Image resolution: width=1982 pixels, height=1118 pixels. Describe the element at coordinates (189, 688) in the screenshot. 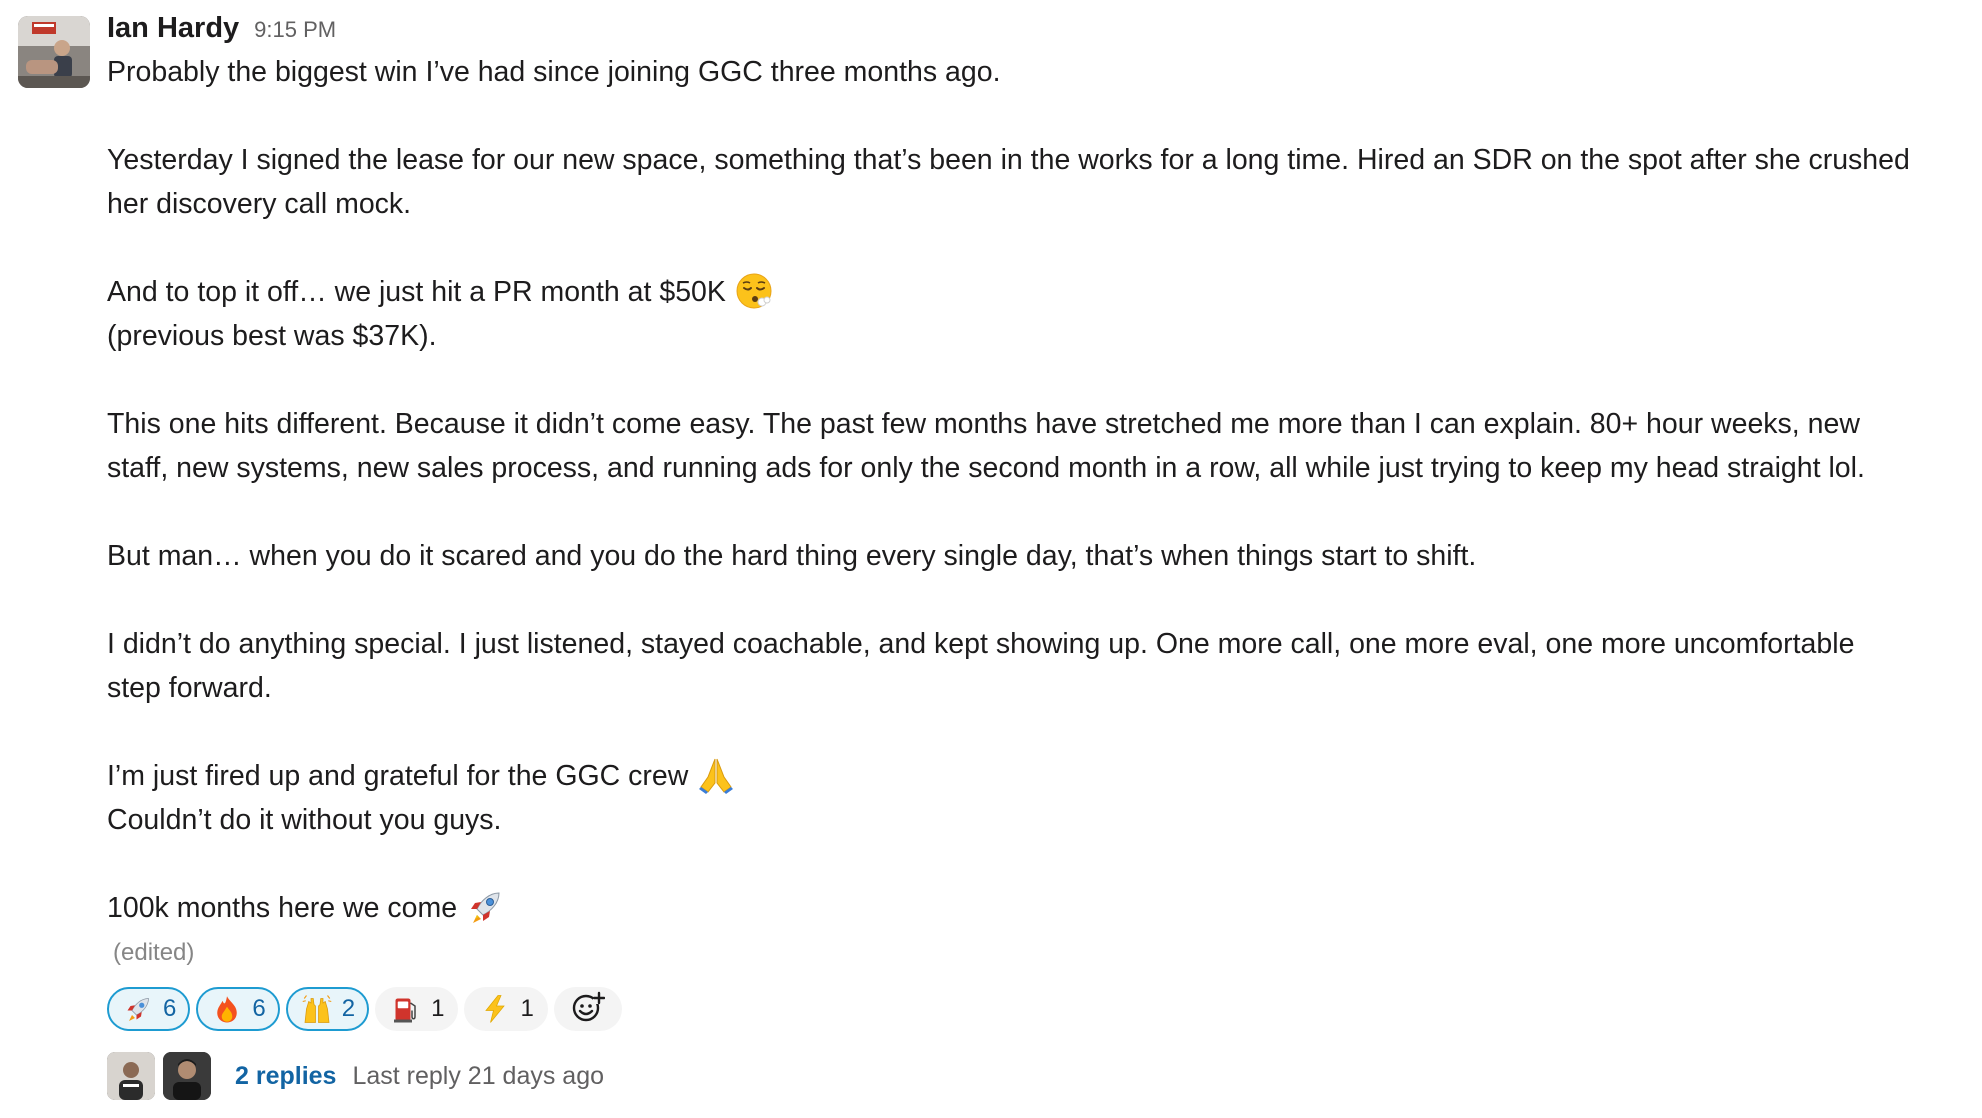

I see `message-line: step forward.` at that location.